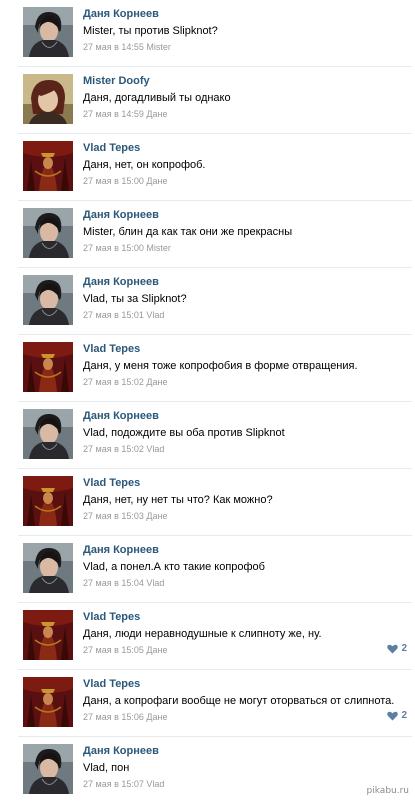  Describe the element at coordinates (178, 500) in the screenshot. I see `comment-text: Даня, нет, ну нет ты что? Как можно?` at that location.